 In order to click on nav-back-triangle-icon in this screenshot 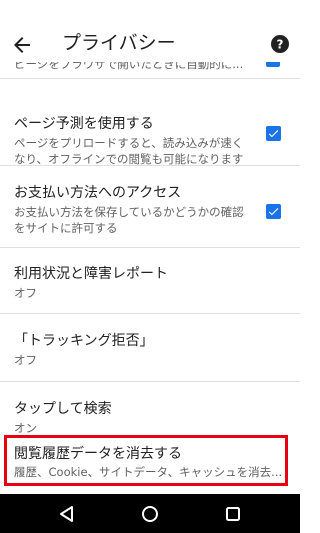, I will do `click(66, 514)`.